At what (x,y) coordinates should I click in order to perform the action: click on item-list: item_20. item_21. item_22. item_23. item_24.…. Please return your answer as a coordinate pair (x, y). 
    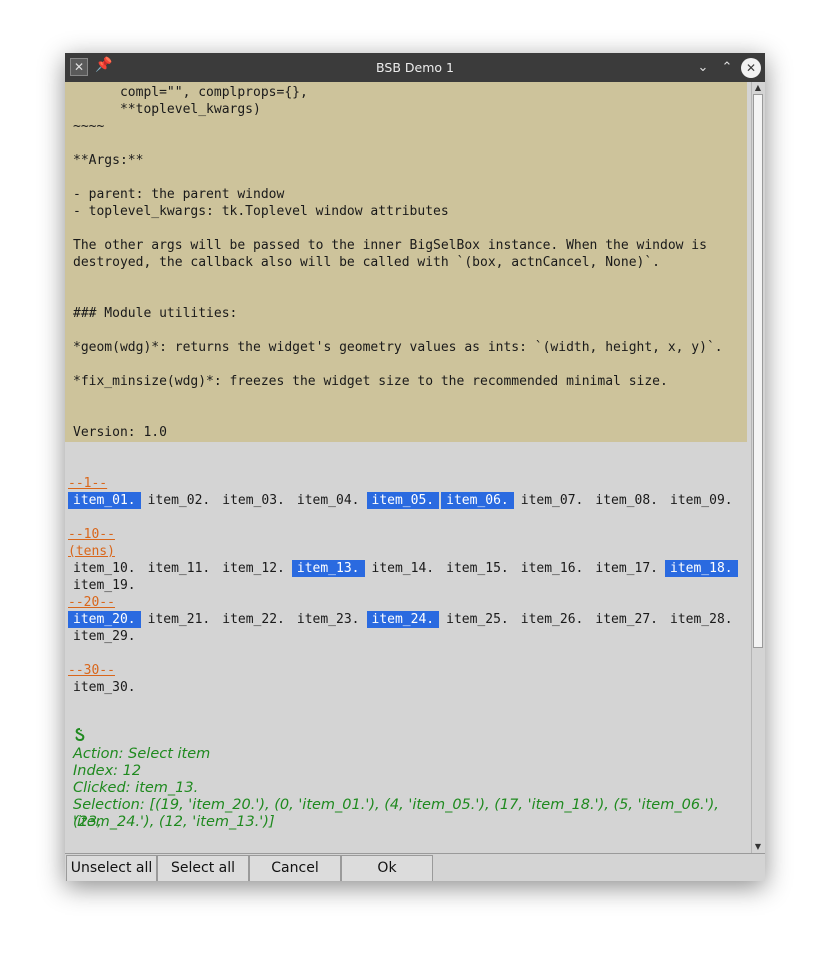
    Looking at the image, I should click on (406, 628).